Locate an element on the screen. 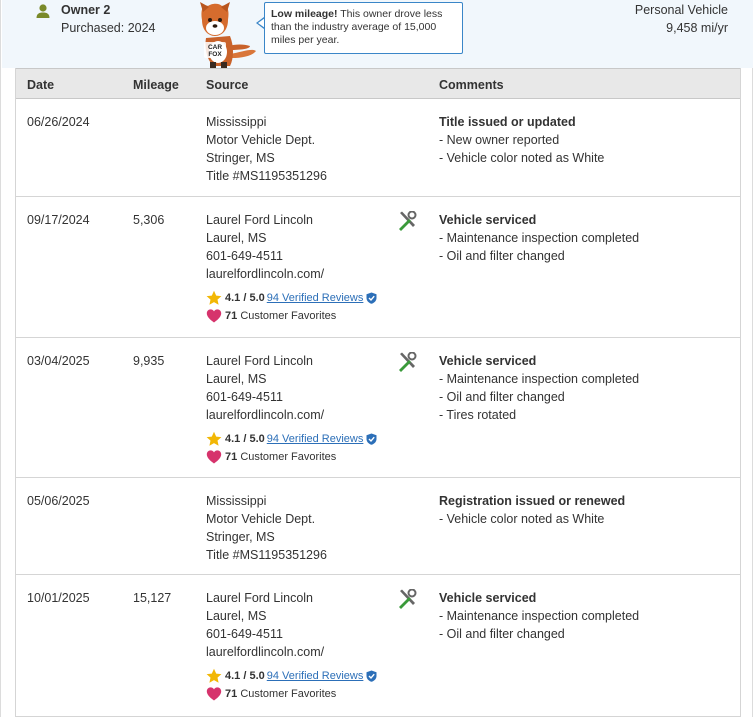  comment-title: Registration issued or renewed is located at coordinates (532, 501).